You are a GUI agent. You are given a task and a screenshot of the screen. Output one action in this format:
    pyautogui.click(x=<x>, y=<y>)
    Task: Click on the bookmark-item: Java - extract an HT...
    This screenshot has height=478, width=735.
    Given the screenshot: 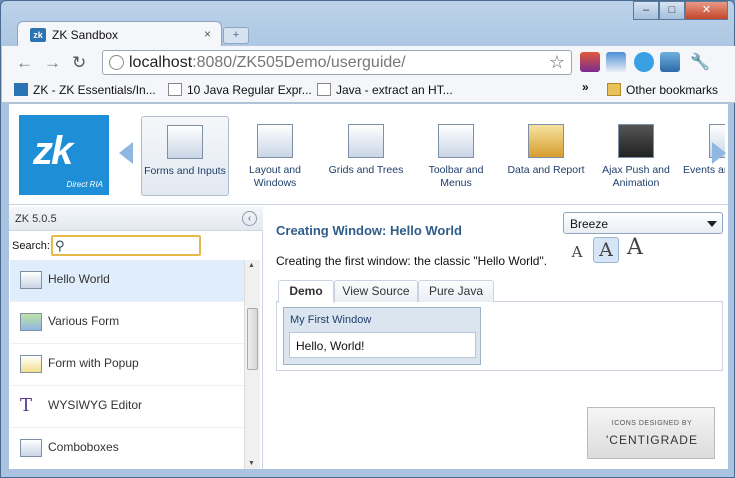 What is the action you would take?
    pyautogui.click(x=385, y=90)
    